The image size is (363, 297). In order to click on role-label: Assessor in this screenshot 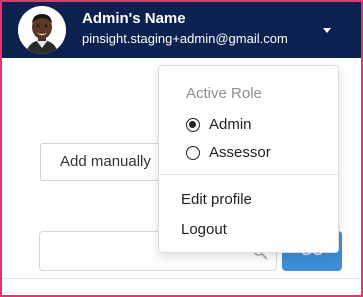, I will do `click(240, 152)`.